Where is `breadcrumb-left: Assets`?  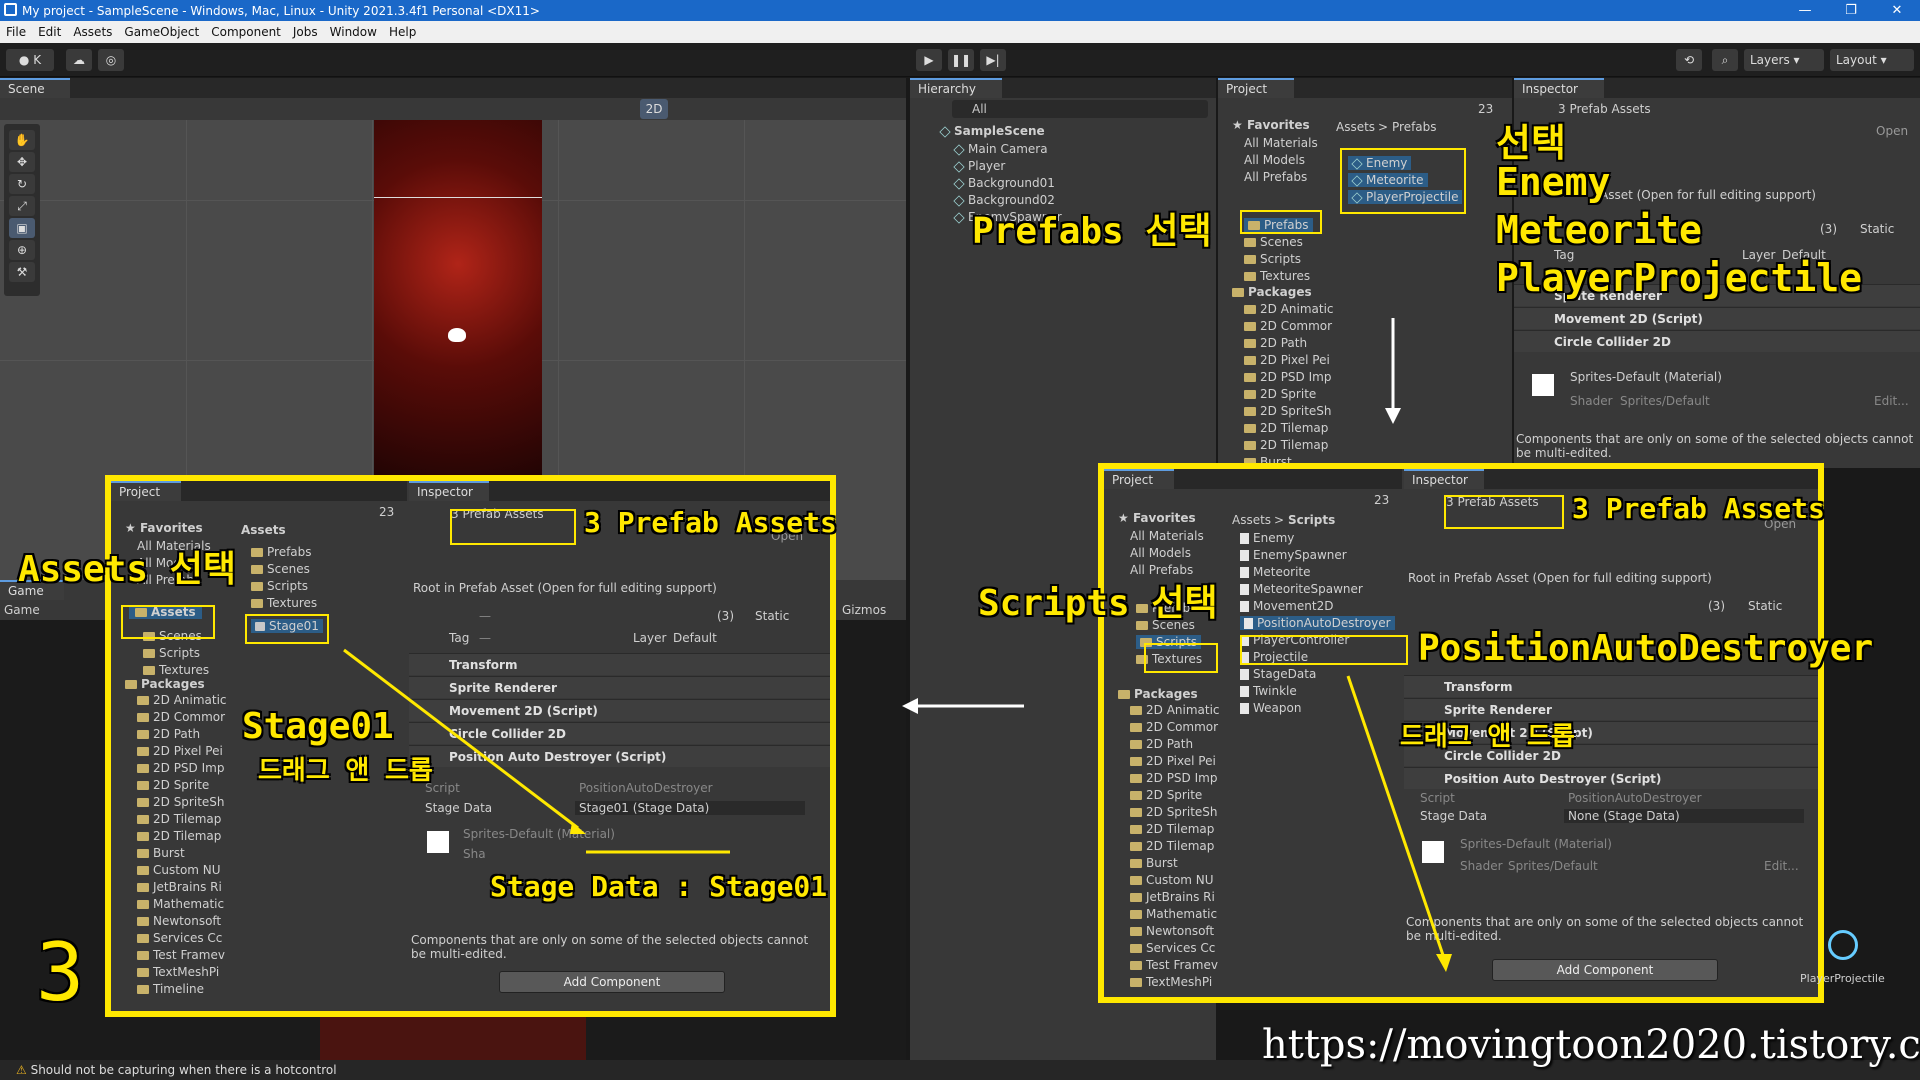
breadcrumb-left: Assets is located at coordinates (263, 530).